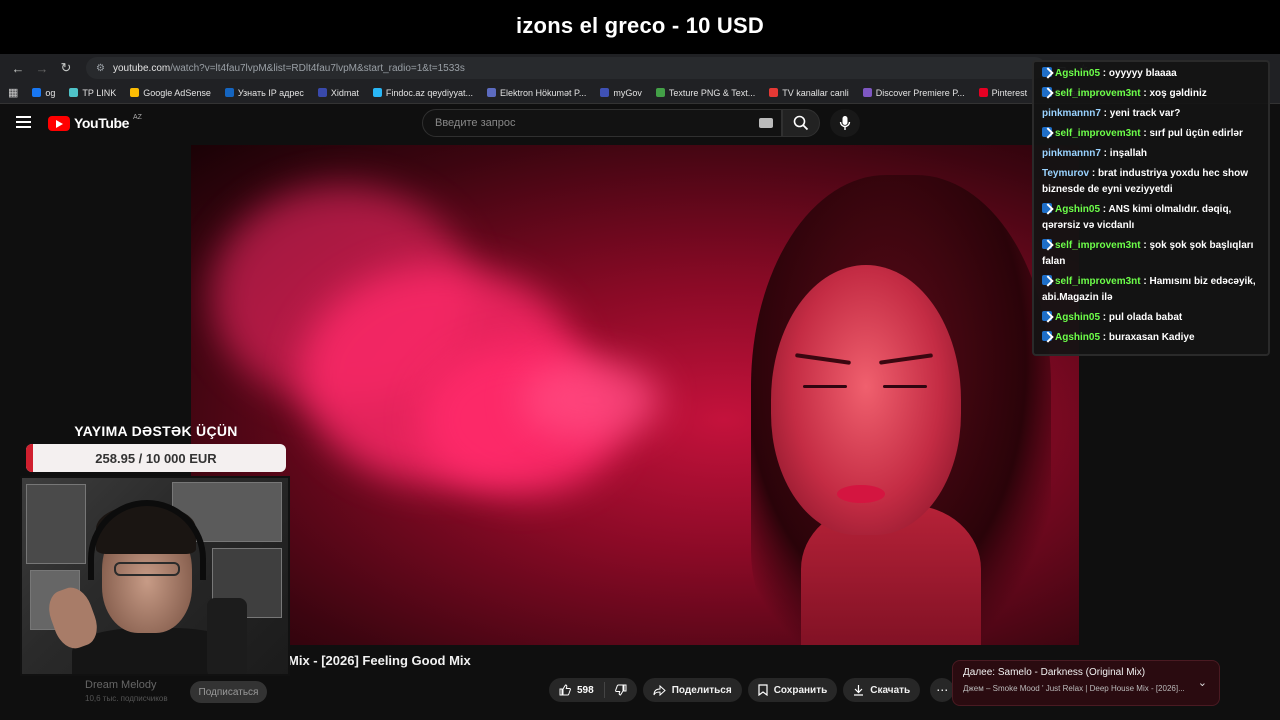  What do you see at coordinates (102, 123) in the screenshot?
I see `youtube-wordmark: YouTube` at bounding box center [102, 123].